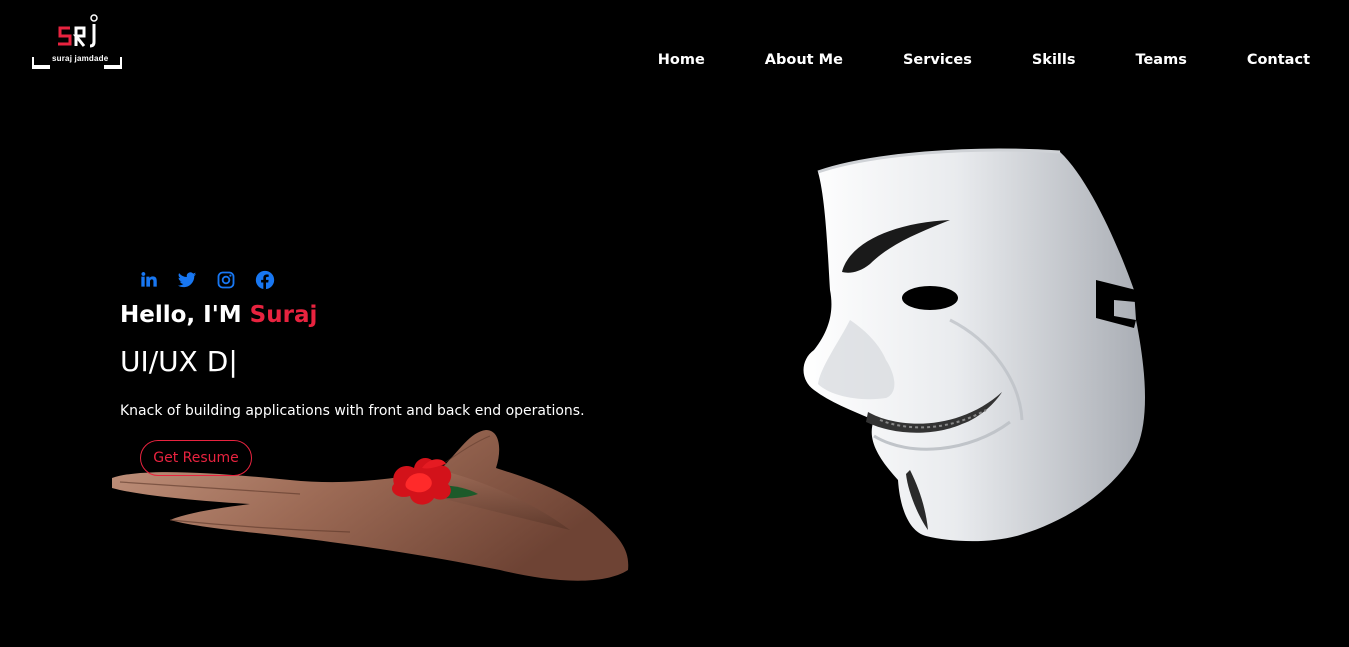  I want to click on role-text: UI/UX D, so click(174, 361).